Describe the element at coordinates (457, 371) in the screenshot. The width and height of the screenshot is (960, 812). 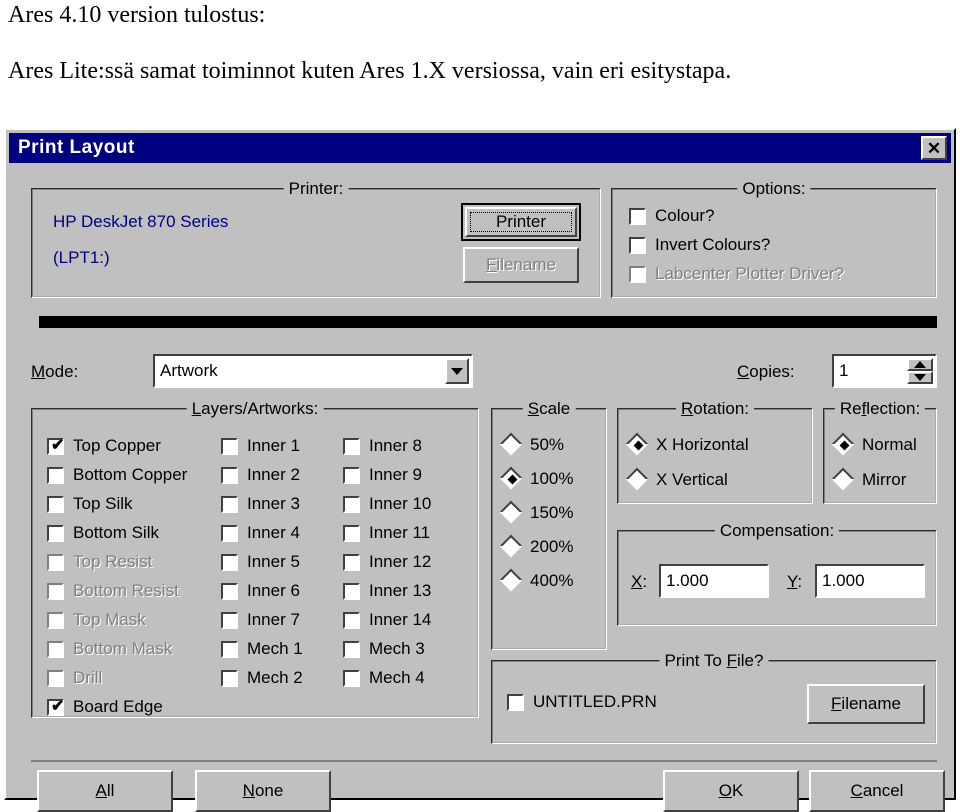
I see `chevron-down-icon` at that location.